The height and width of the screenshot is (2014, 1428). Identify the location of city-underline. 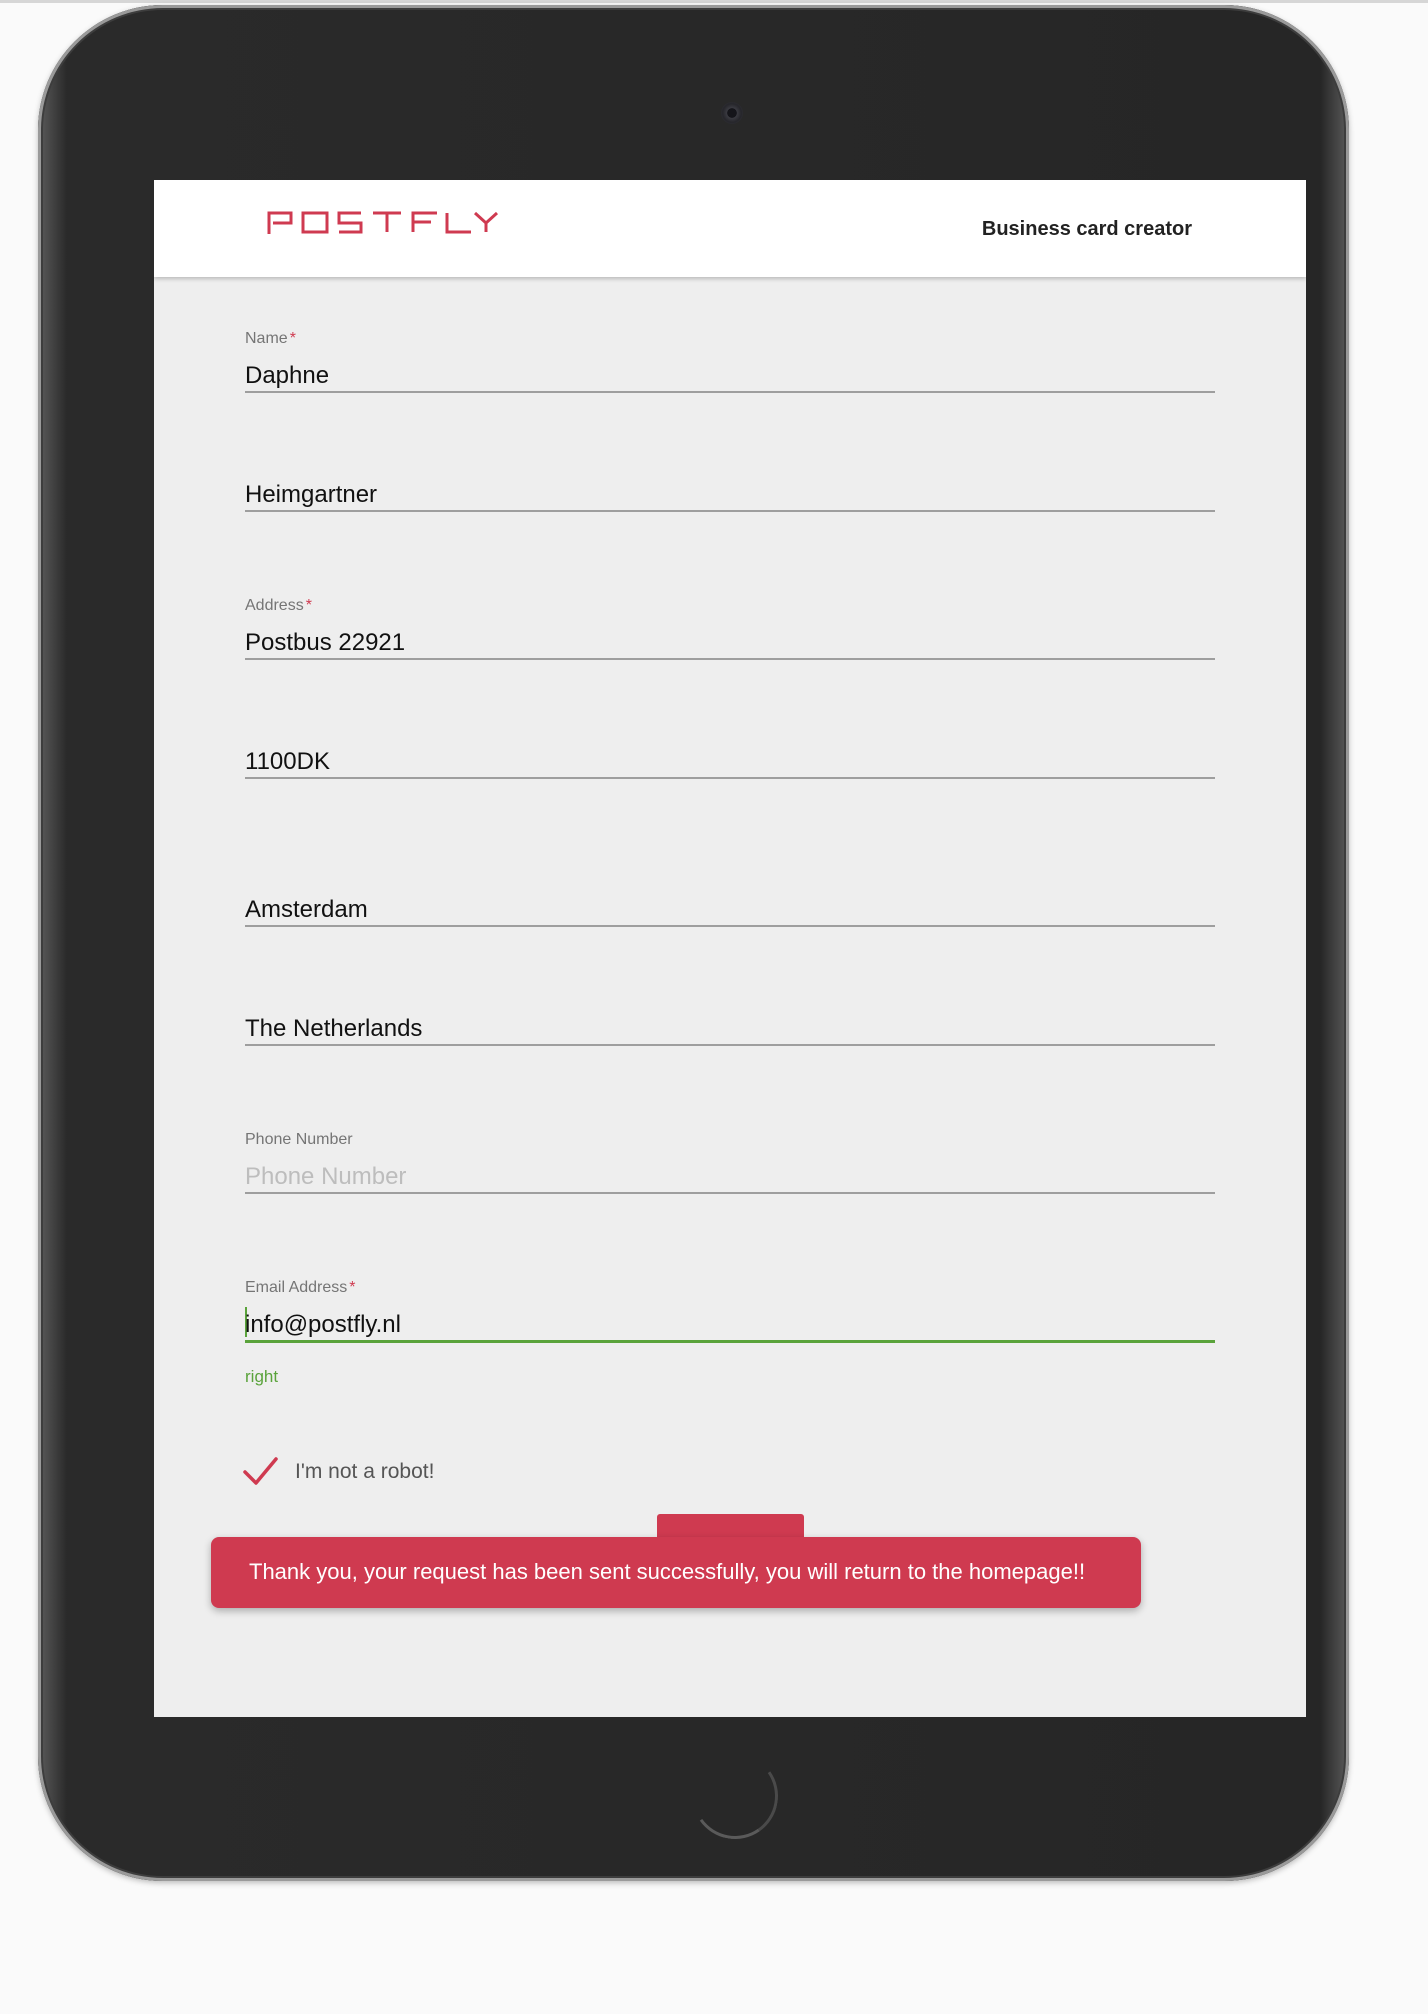
(730, 926).